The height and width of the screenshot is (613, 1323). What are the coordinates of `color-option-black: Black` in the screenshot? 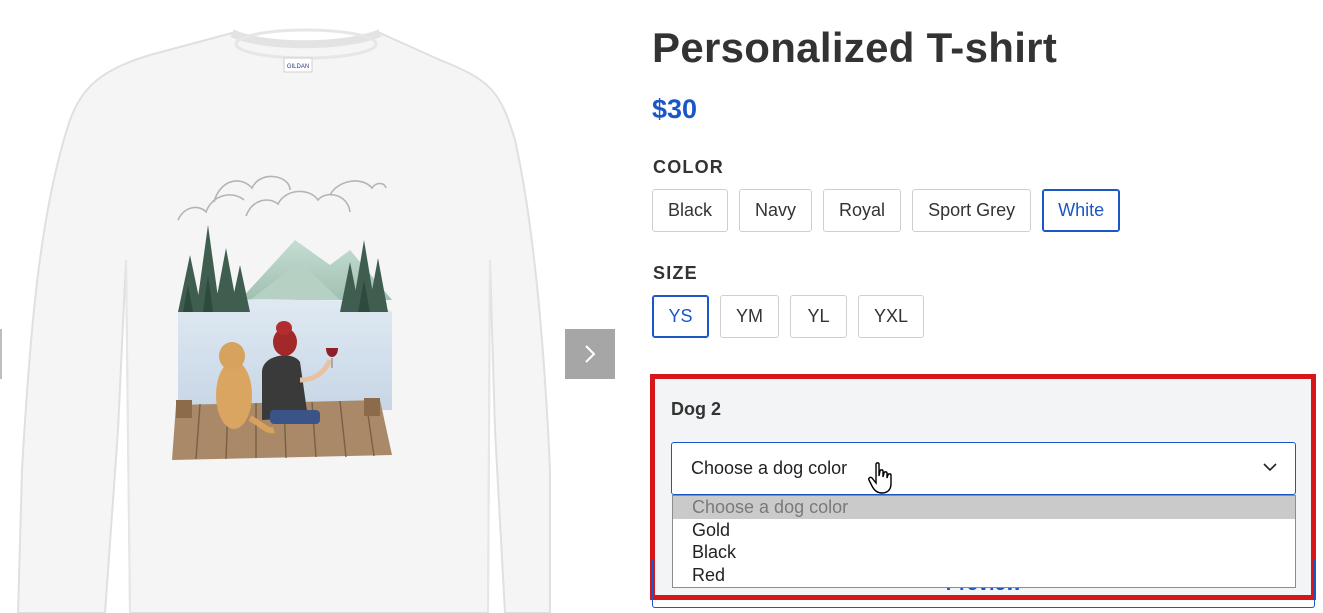 It's located at (690, 210).